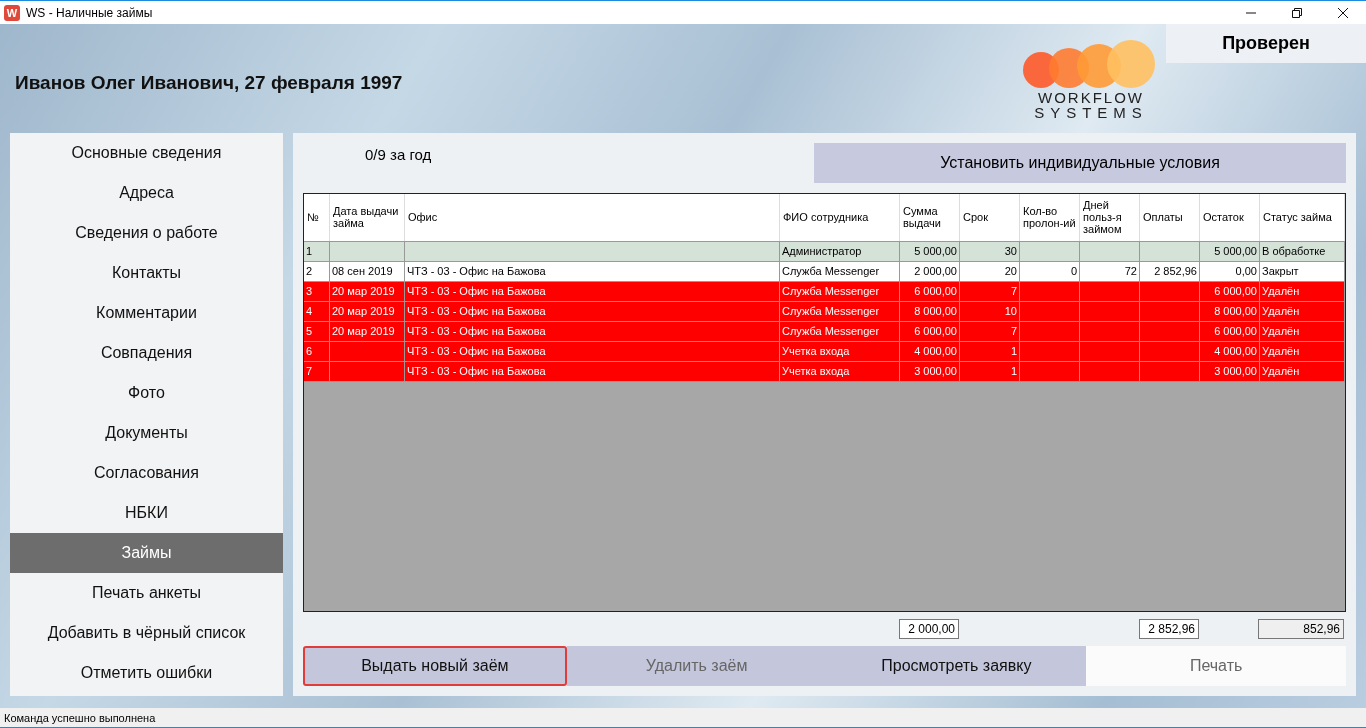 This screenshot has height=728, width=1366. What do you see at coordinates (146, 473) in the screenshot?
I see `sidebar-item: Согласования` at bounding box center [146, 473].